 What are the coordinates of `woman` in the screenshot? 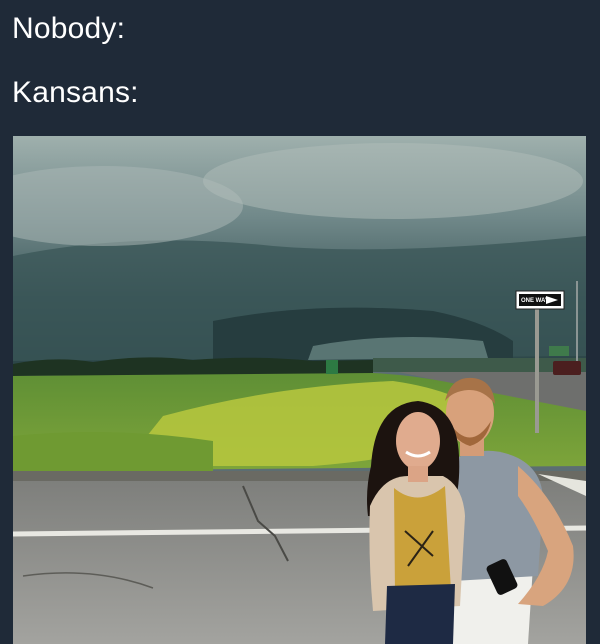 It's located at (416, 522).